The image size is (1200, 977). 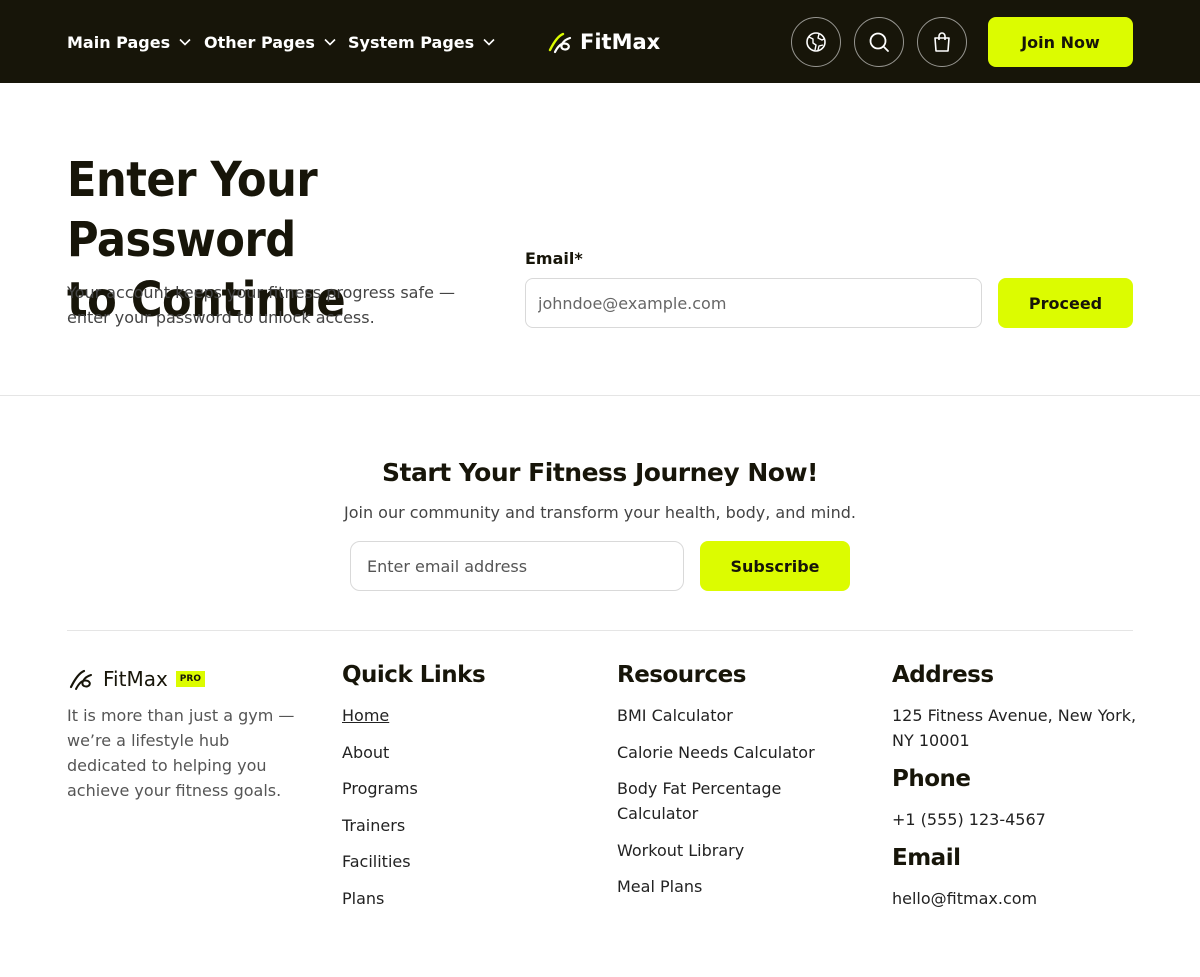 I want to click on nav-other-pages-label: Other Pages, so click(x=259, y=42).